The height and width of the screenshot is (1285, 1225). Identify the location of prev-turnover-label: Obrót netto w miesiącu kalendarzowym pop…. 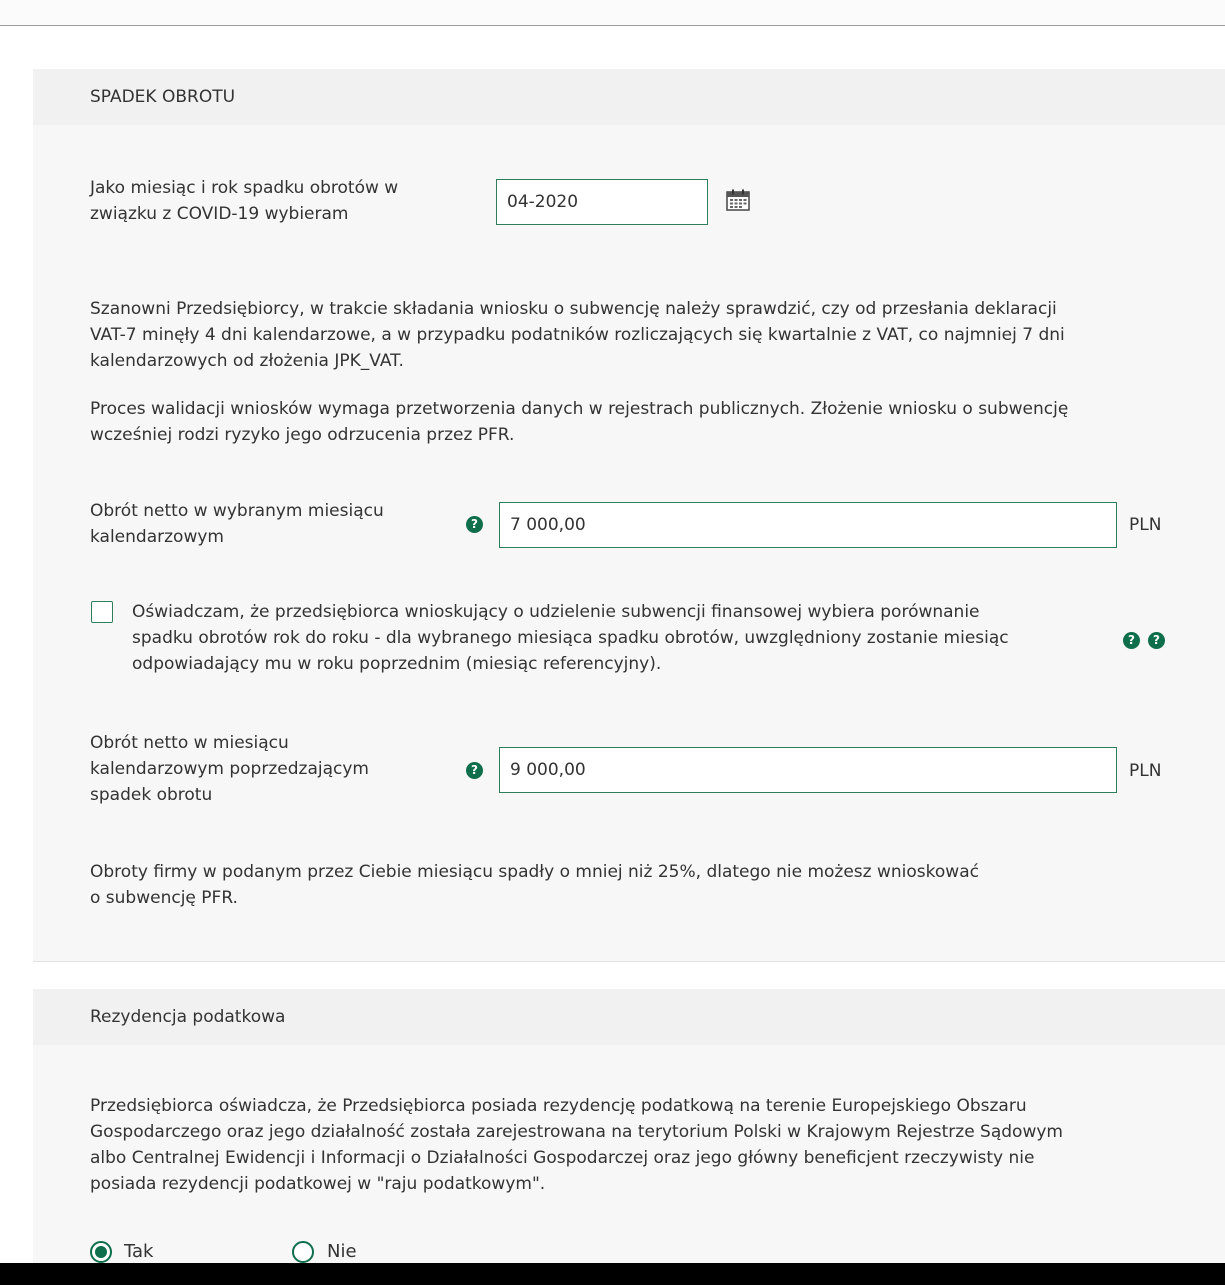
(229, 769).